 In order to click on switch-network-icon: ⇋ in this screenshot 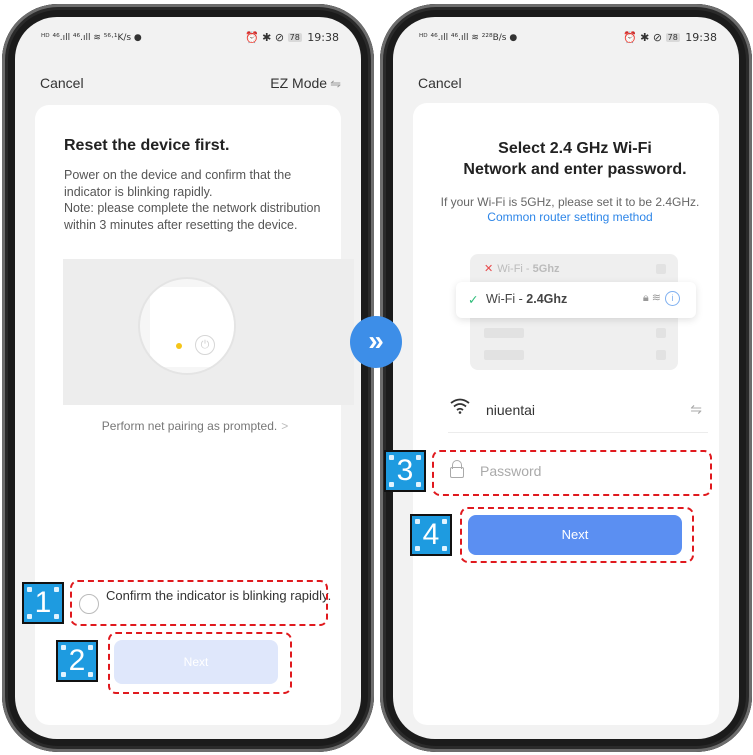, I will do `click(696, 409)`.